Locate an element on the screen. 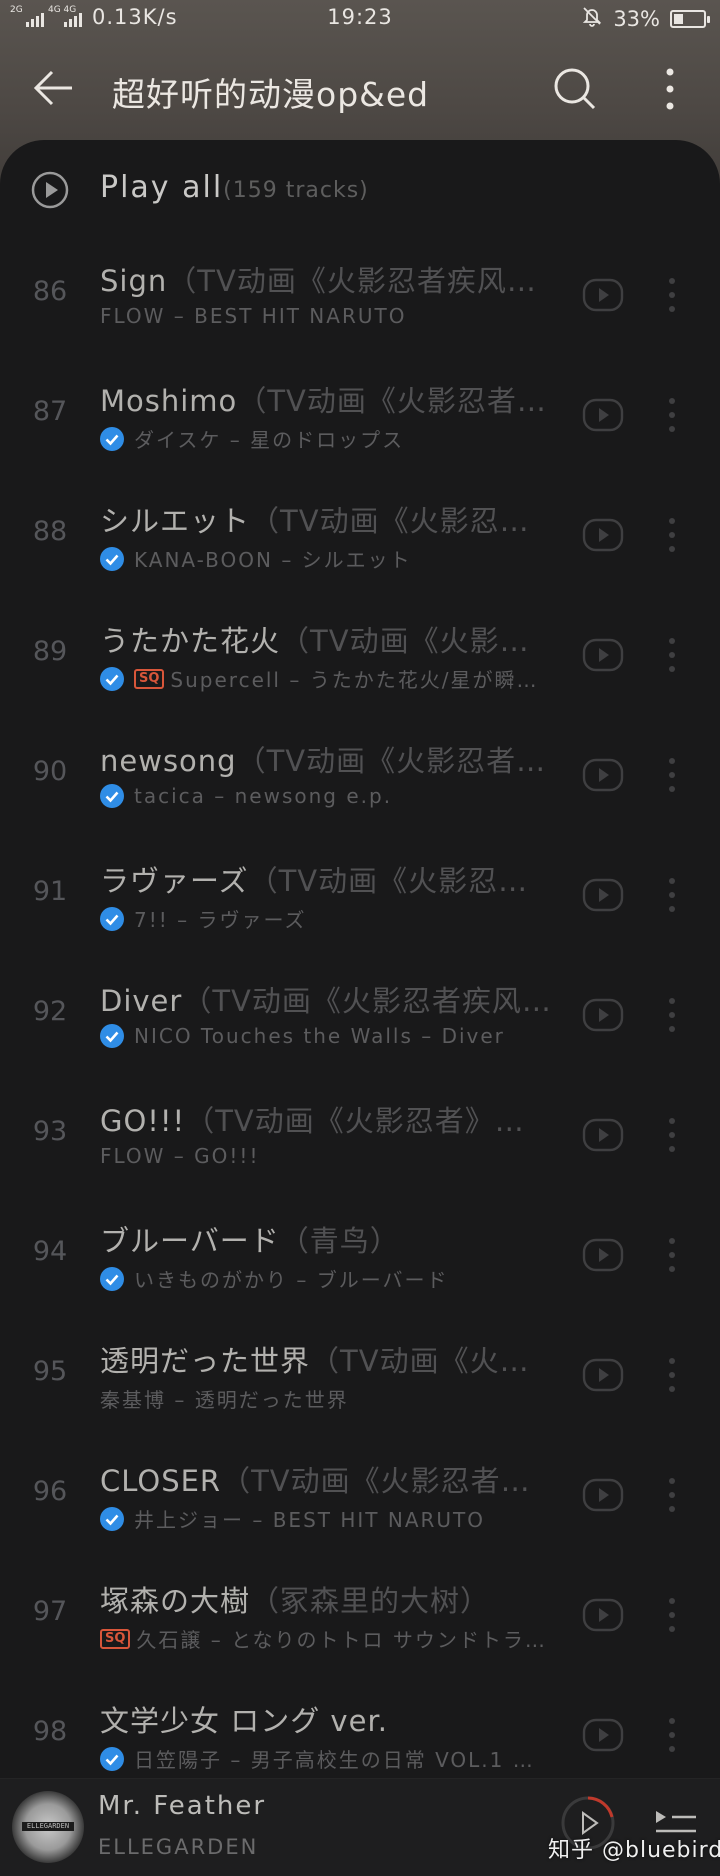 Image resolution: width=720 pixels, height=1876 pixels. track-number: 91 is located at coordinates (50, 891).